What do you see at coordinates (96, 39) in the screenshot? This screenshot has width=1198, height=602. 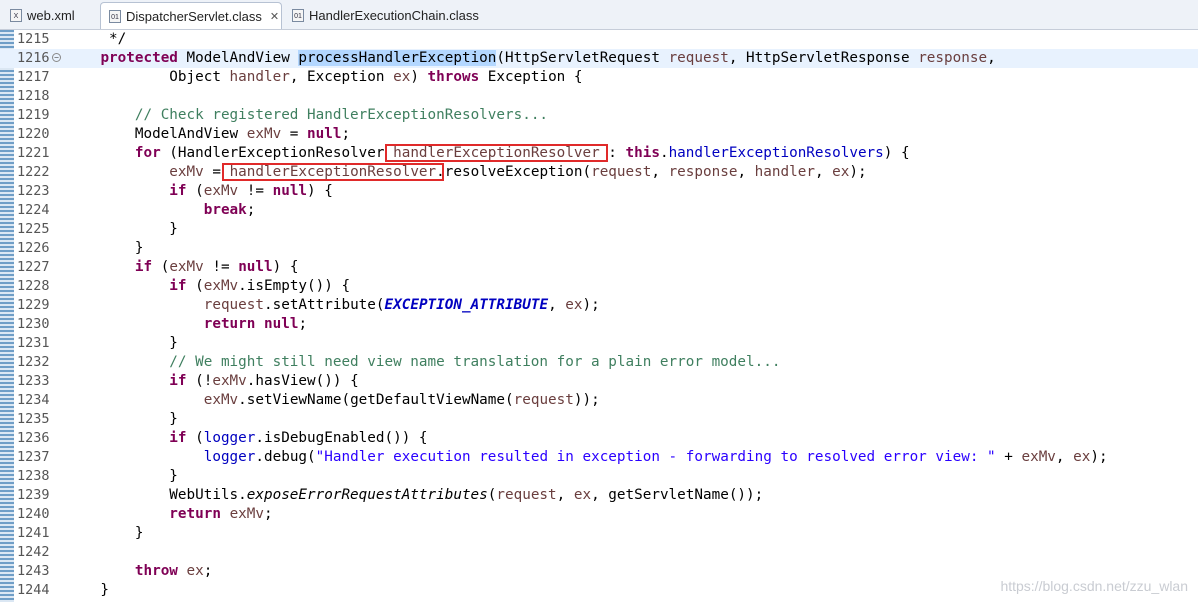 I see `code-token: */` at bounding box center [96, 39].